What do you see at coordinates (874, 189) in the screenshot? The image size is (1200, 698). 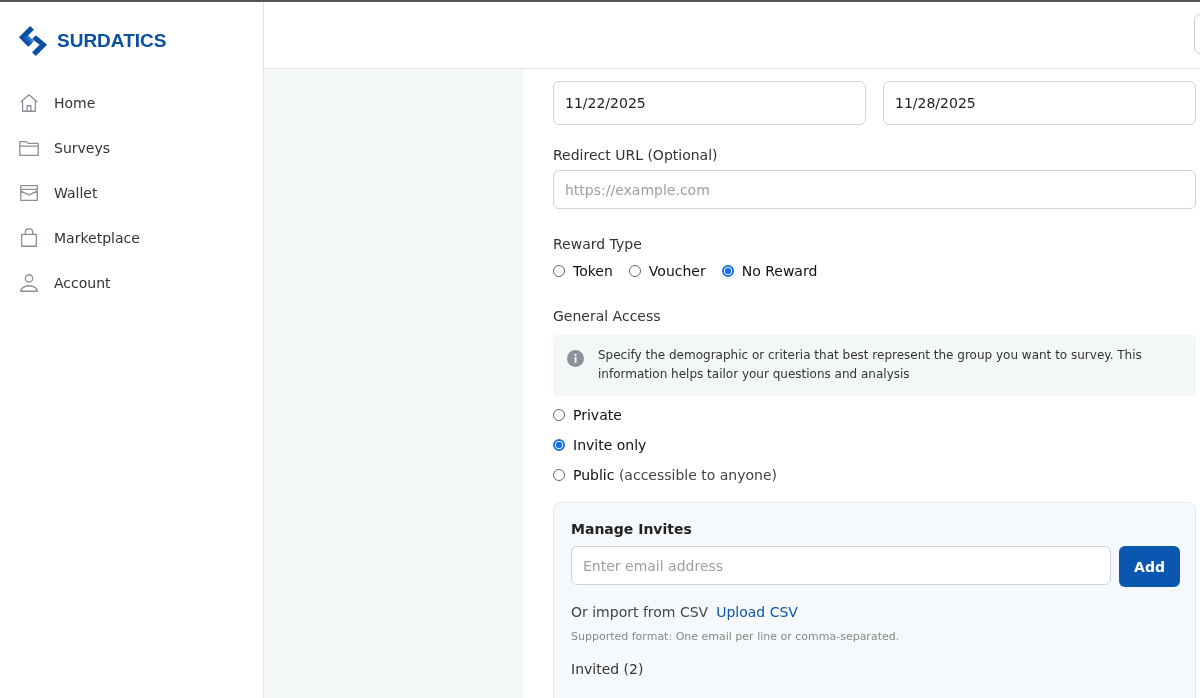 I see `url-field: https://example.com` at bounding box center [874, 189].